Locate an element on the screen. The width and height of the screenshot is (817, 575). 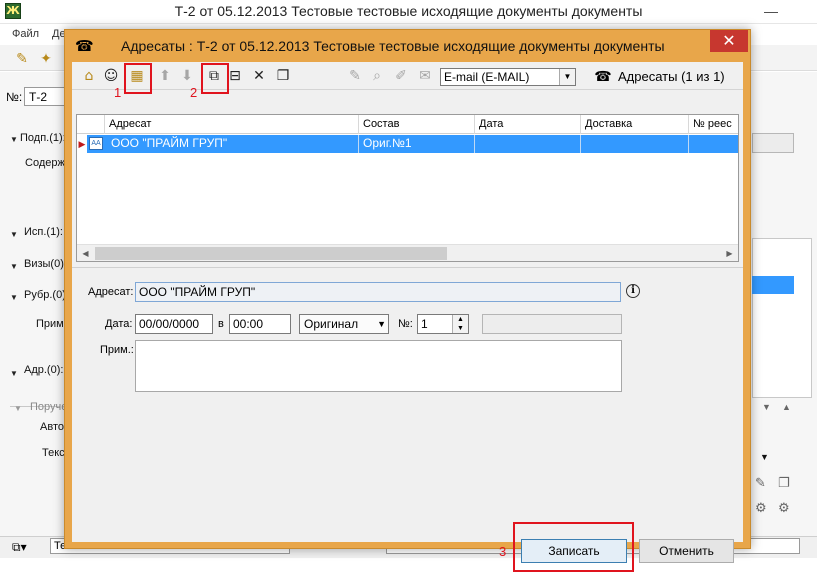
note-textarea is located at coordinates (378, 366).